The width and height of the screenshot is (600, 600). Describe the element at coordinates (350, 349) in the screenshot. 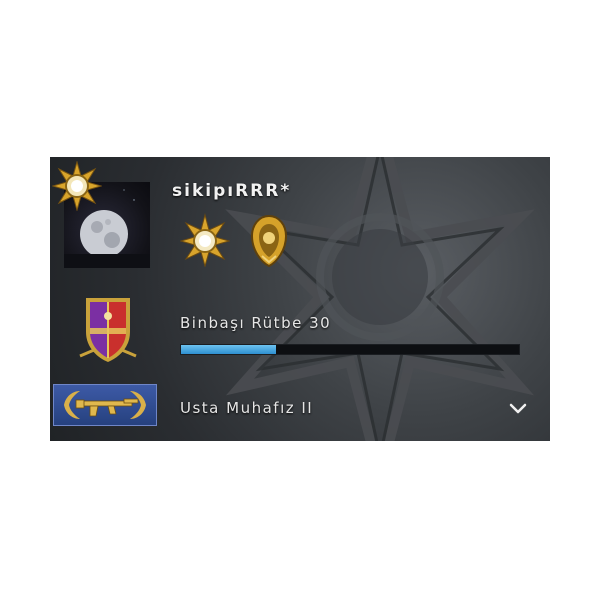

I see `rank-progress-bar` at that location.